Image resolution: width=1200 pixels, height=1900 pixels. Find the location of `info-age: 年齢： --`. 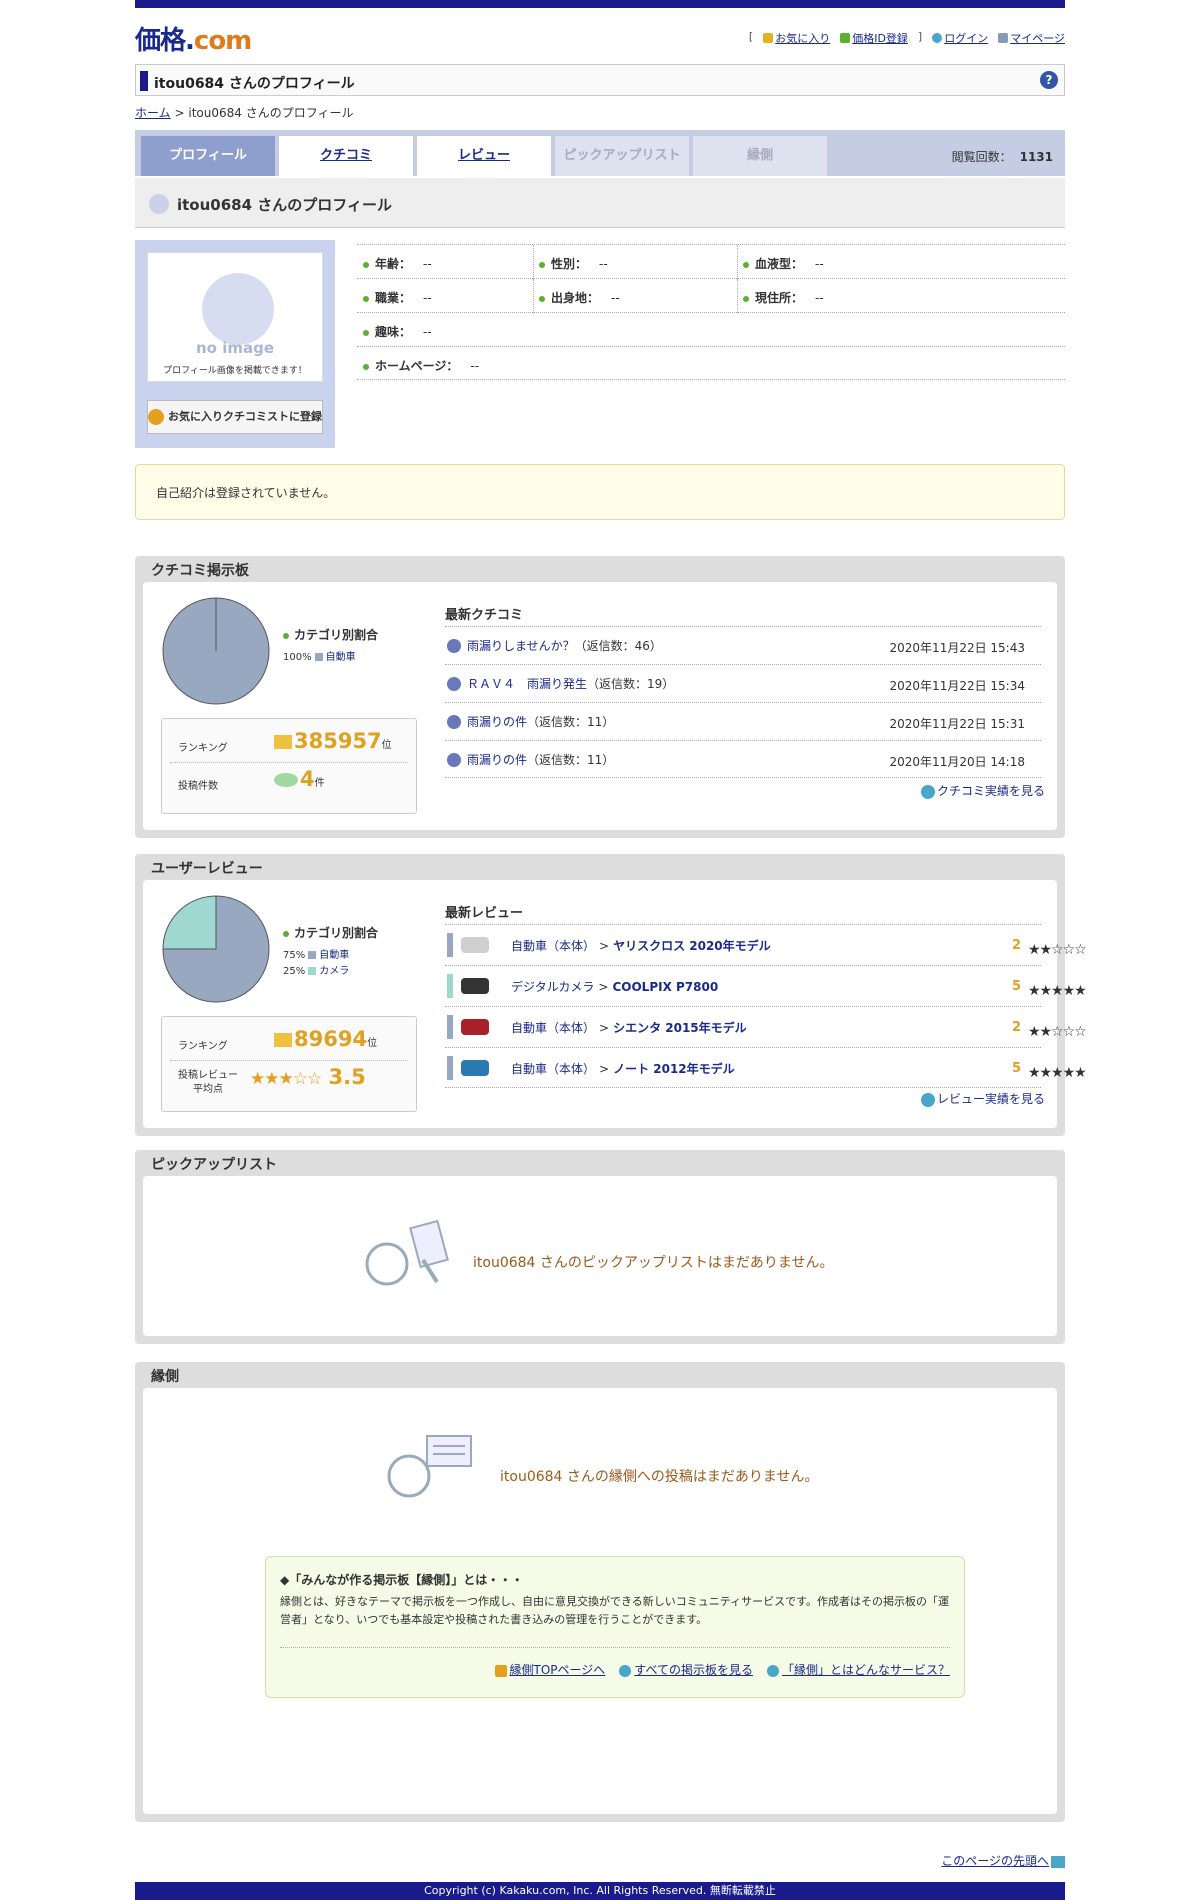

info-age: 年齢： -- is located at coordinates (397, 263).